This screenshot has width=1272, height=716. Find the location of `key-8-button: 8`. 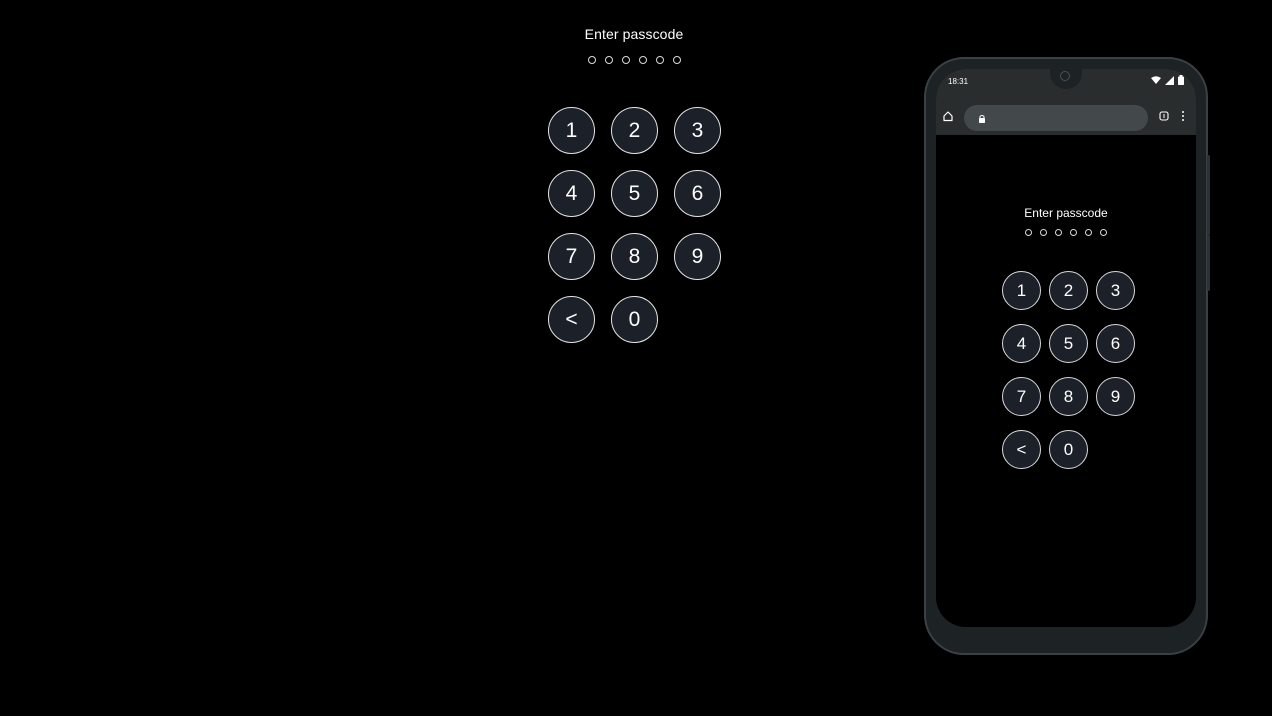

key-8-button: 8 is located at coordinates (634, 256).